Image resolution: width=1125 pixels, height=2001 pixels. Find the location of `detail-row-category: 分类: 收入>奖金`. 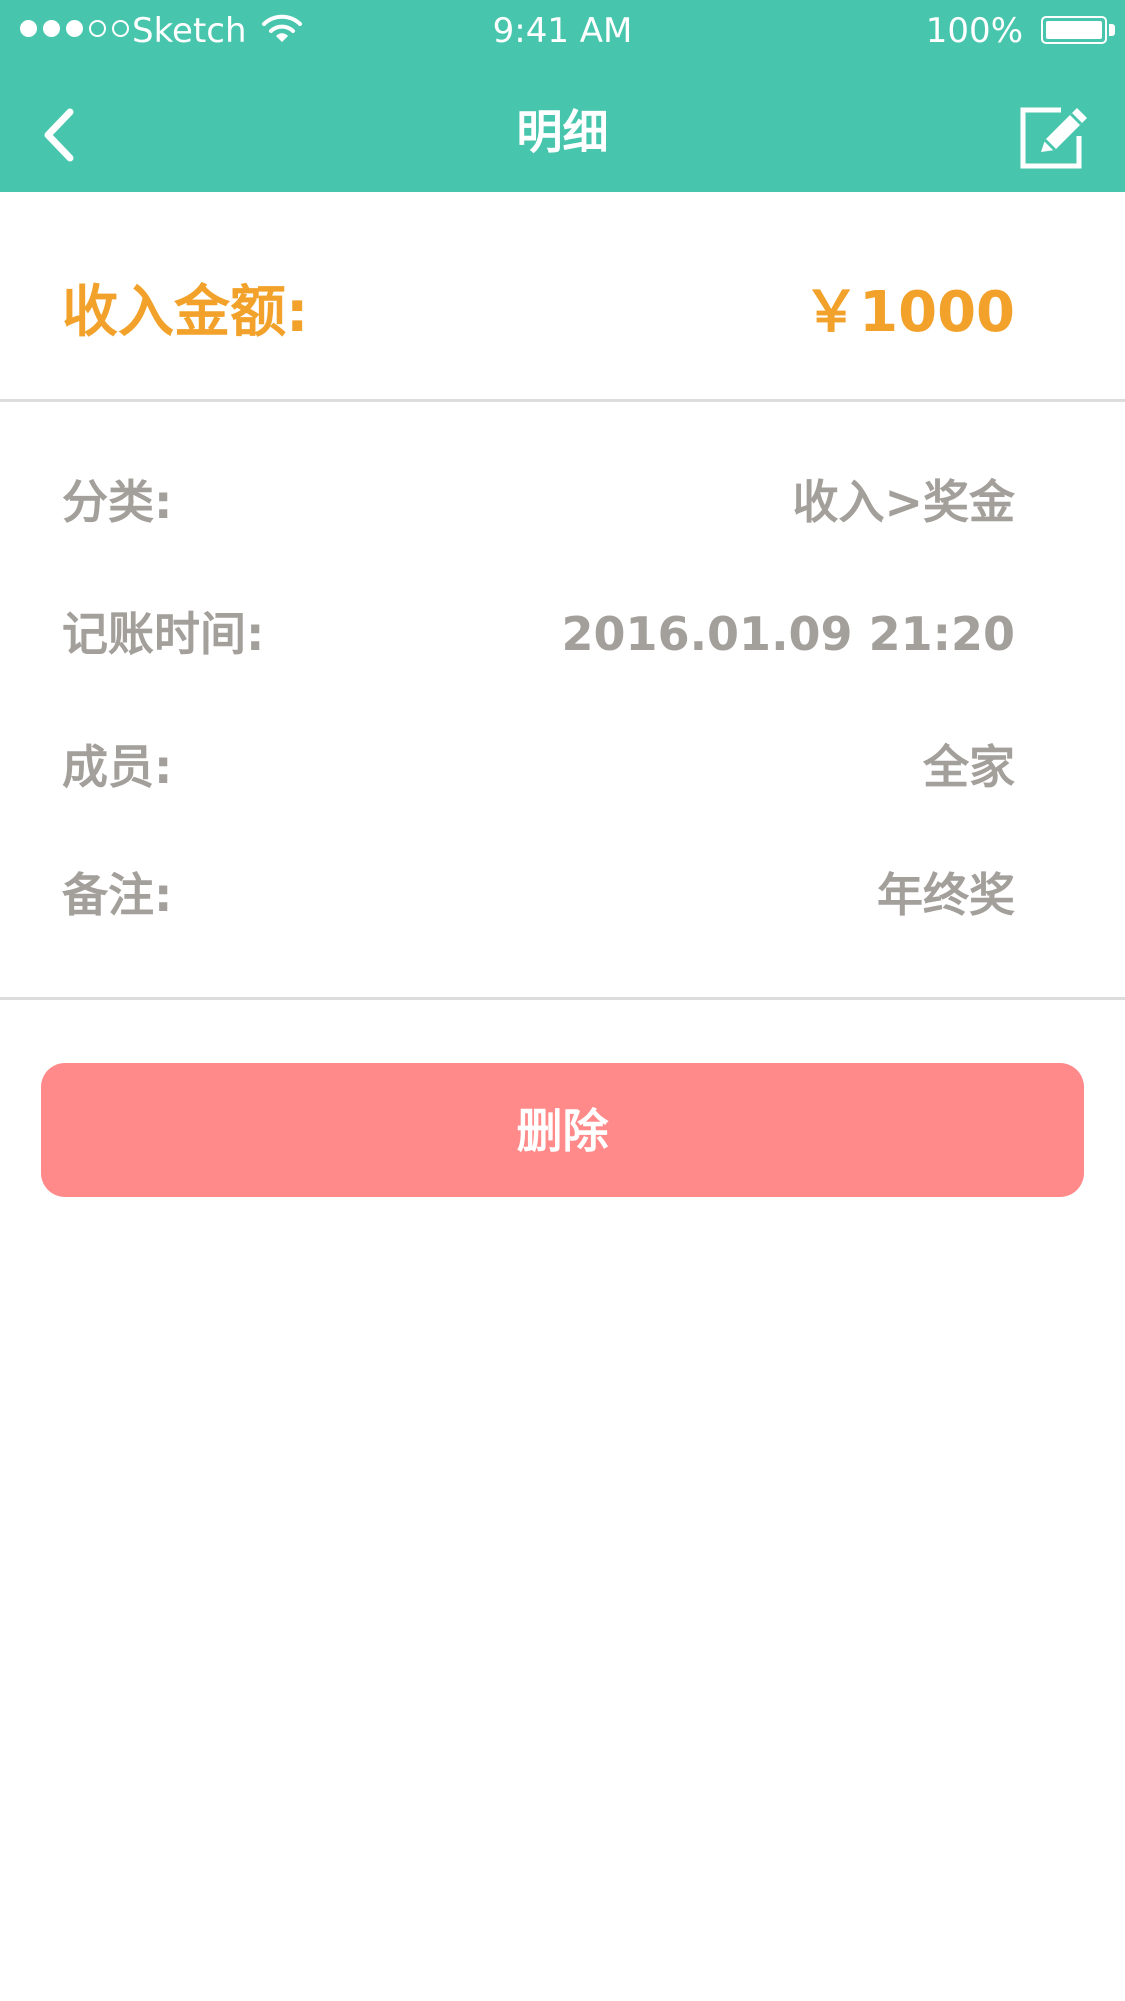

detail-row-category: 分类: 收入>奖金 is located at coordinates (562, 502).